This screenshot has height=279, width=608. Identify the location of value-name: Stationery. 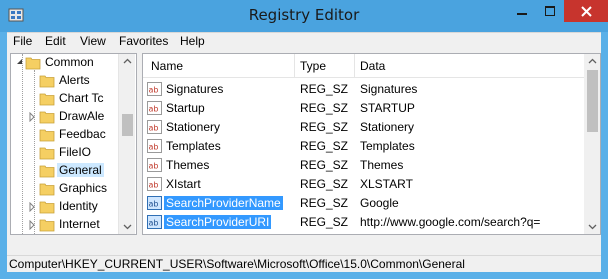
(193, 127).